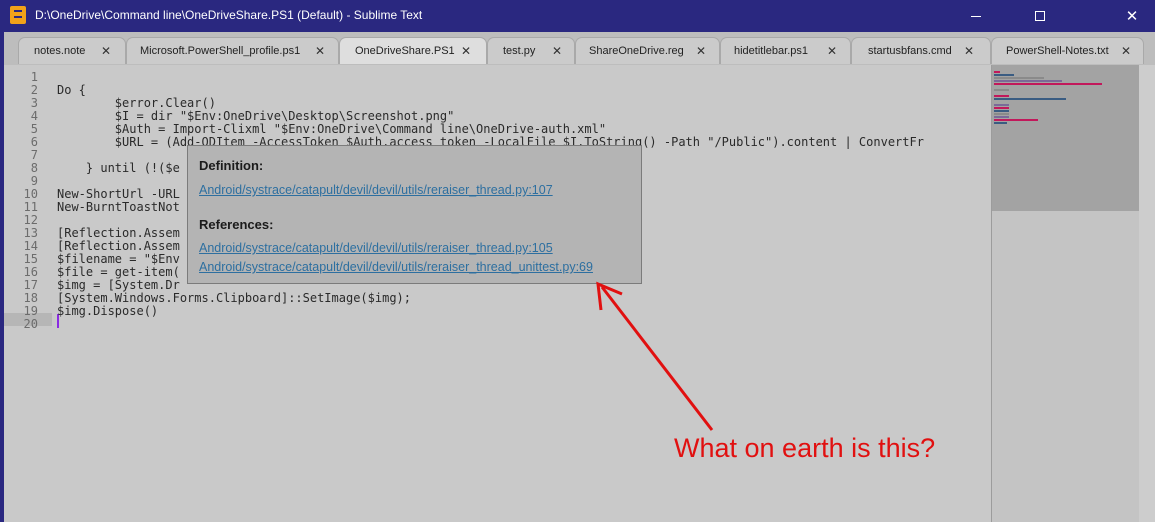 The image size is (1155, 522). I want to click on arrow-shaft, so click(657, 358).